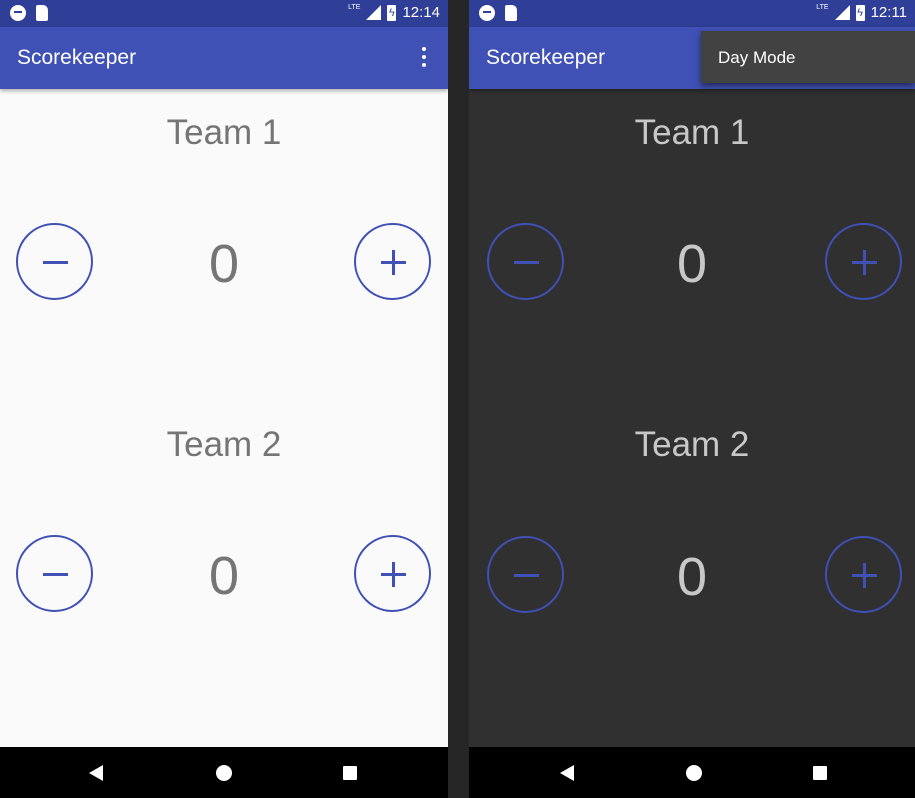 This screenshot has height=798, width=915. I want to click on status-bar: LTE 12:14, so click(224, 13).